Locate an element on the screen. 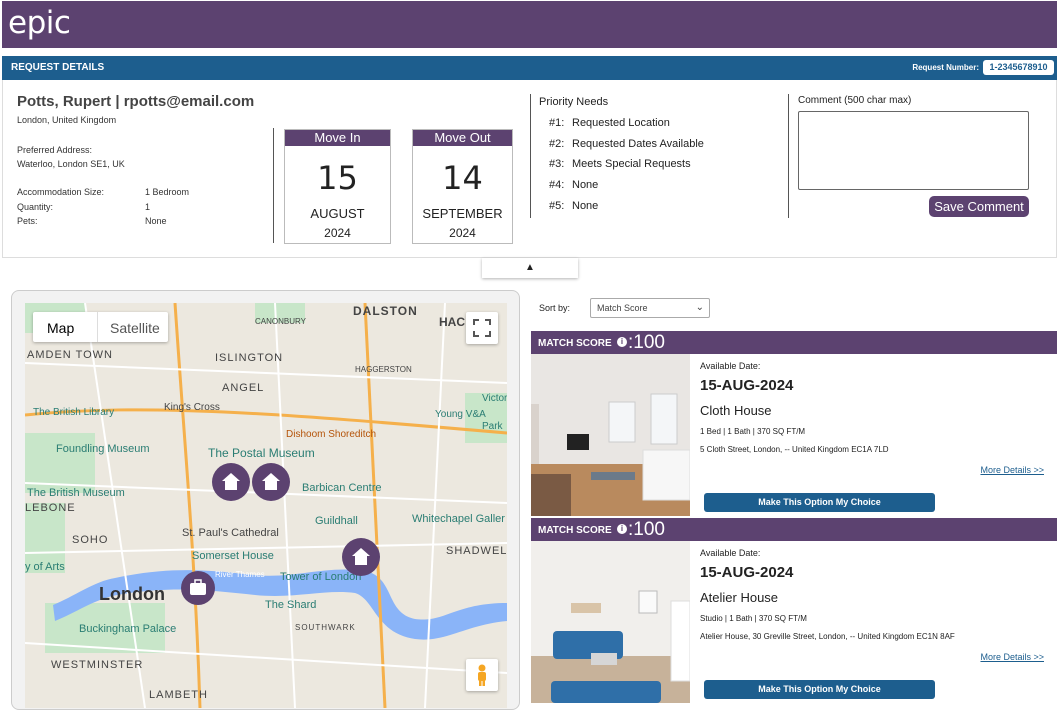 The image size is (1059, 710). pets-value: None is located at coordinates (156, 221).